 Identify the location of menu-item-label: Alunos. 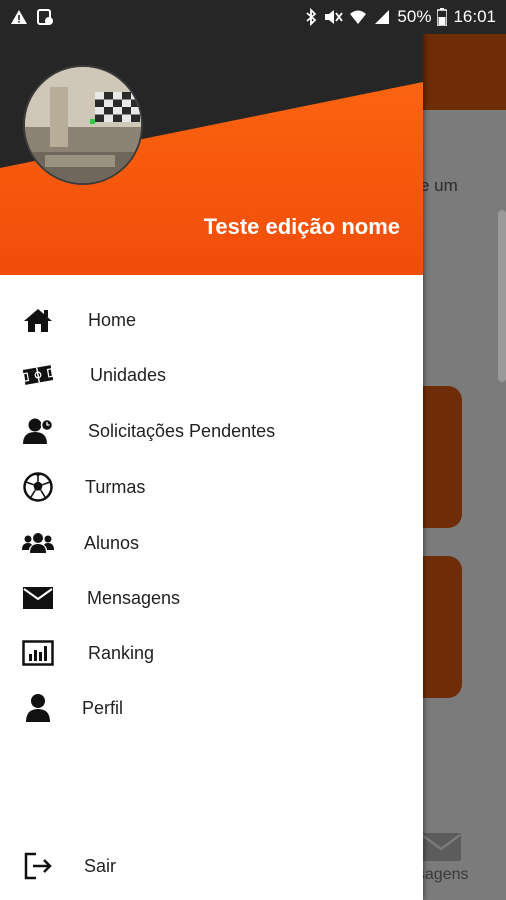
(112, 542).